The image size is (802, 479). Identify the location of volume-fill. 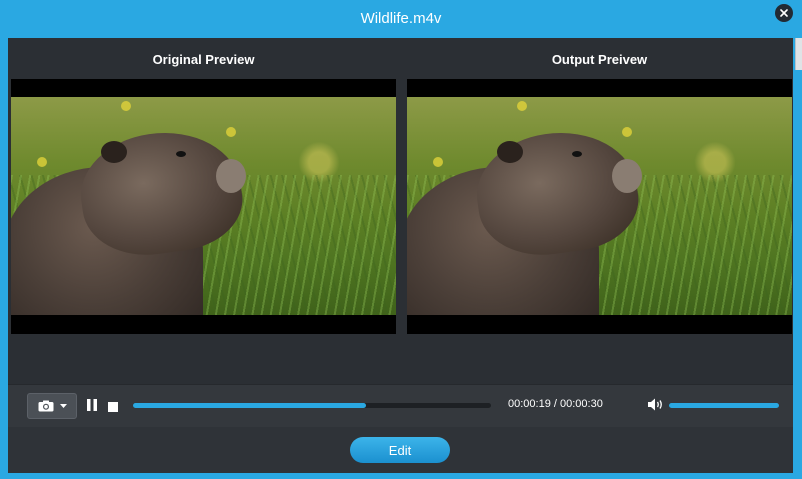
(724, 405).